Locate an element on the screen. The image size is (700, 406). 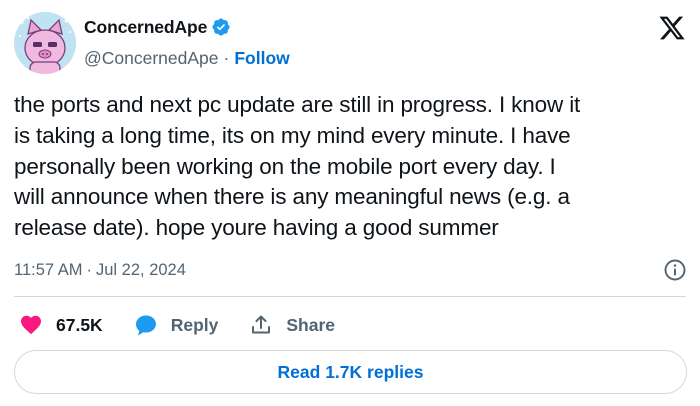
reply-label: Reply is located at coordinates (194, 324).